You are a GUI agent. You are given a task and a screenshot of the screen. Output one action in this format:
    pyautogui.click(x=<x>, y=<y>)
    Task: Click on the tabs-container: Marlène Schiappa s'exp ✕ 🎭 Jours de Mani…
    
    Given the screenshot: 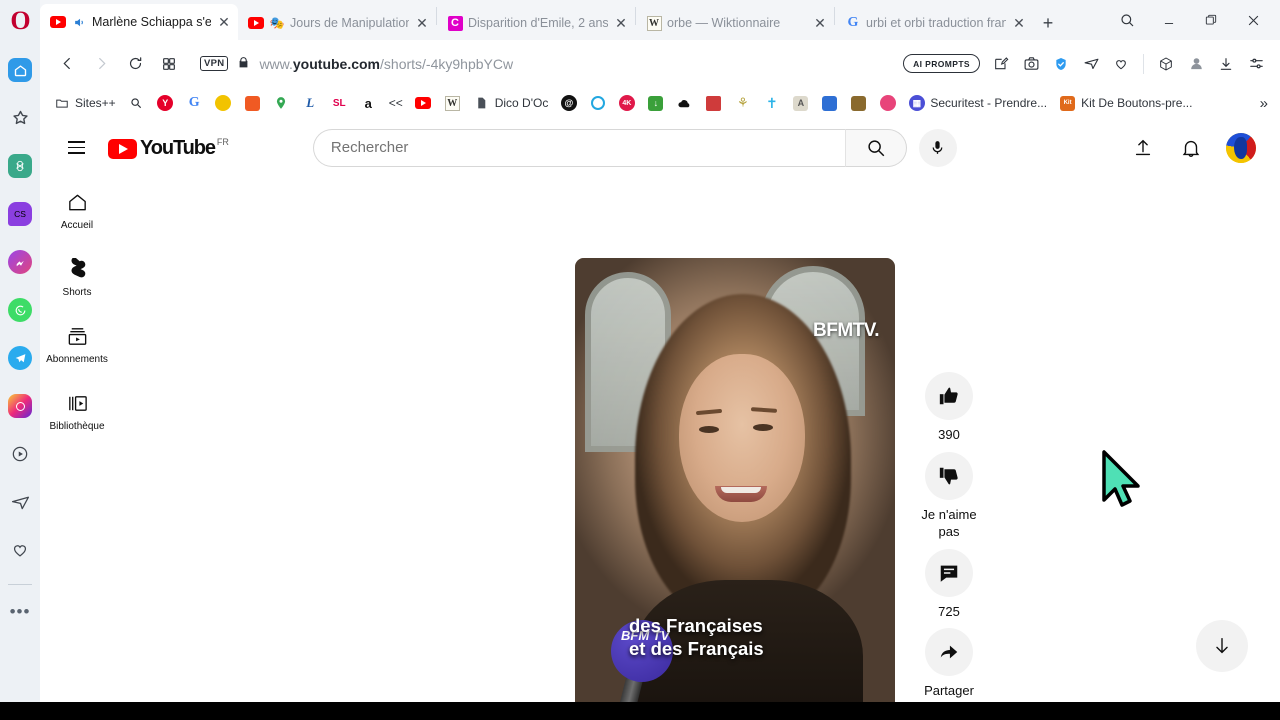 What is the action you would take?
    pyautogui.click(x=551, y=20)
    